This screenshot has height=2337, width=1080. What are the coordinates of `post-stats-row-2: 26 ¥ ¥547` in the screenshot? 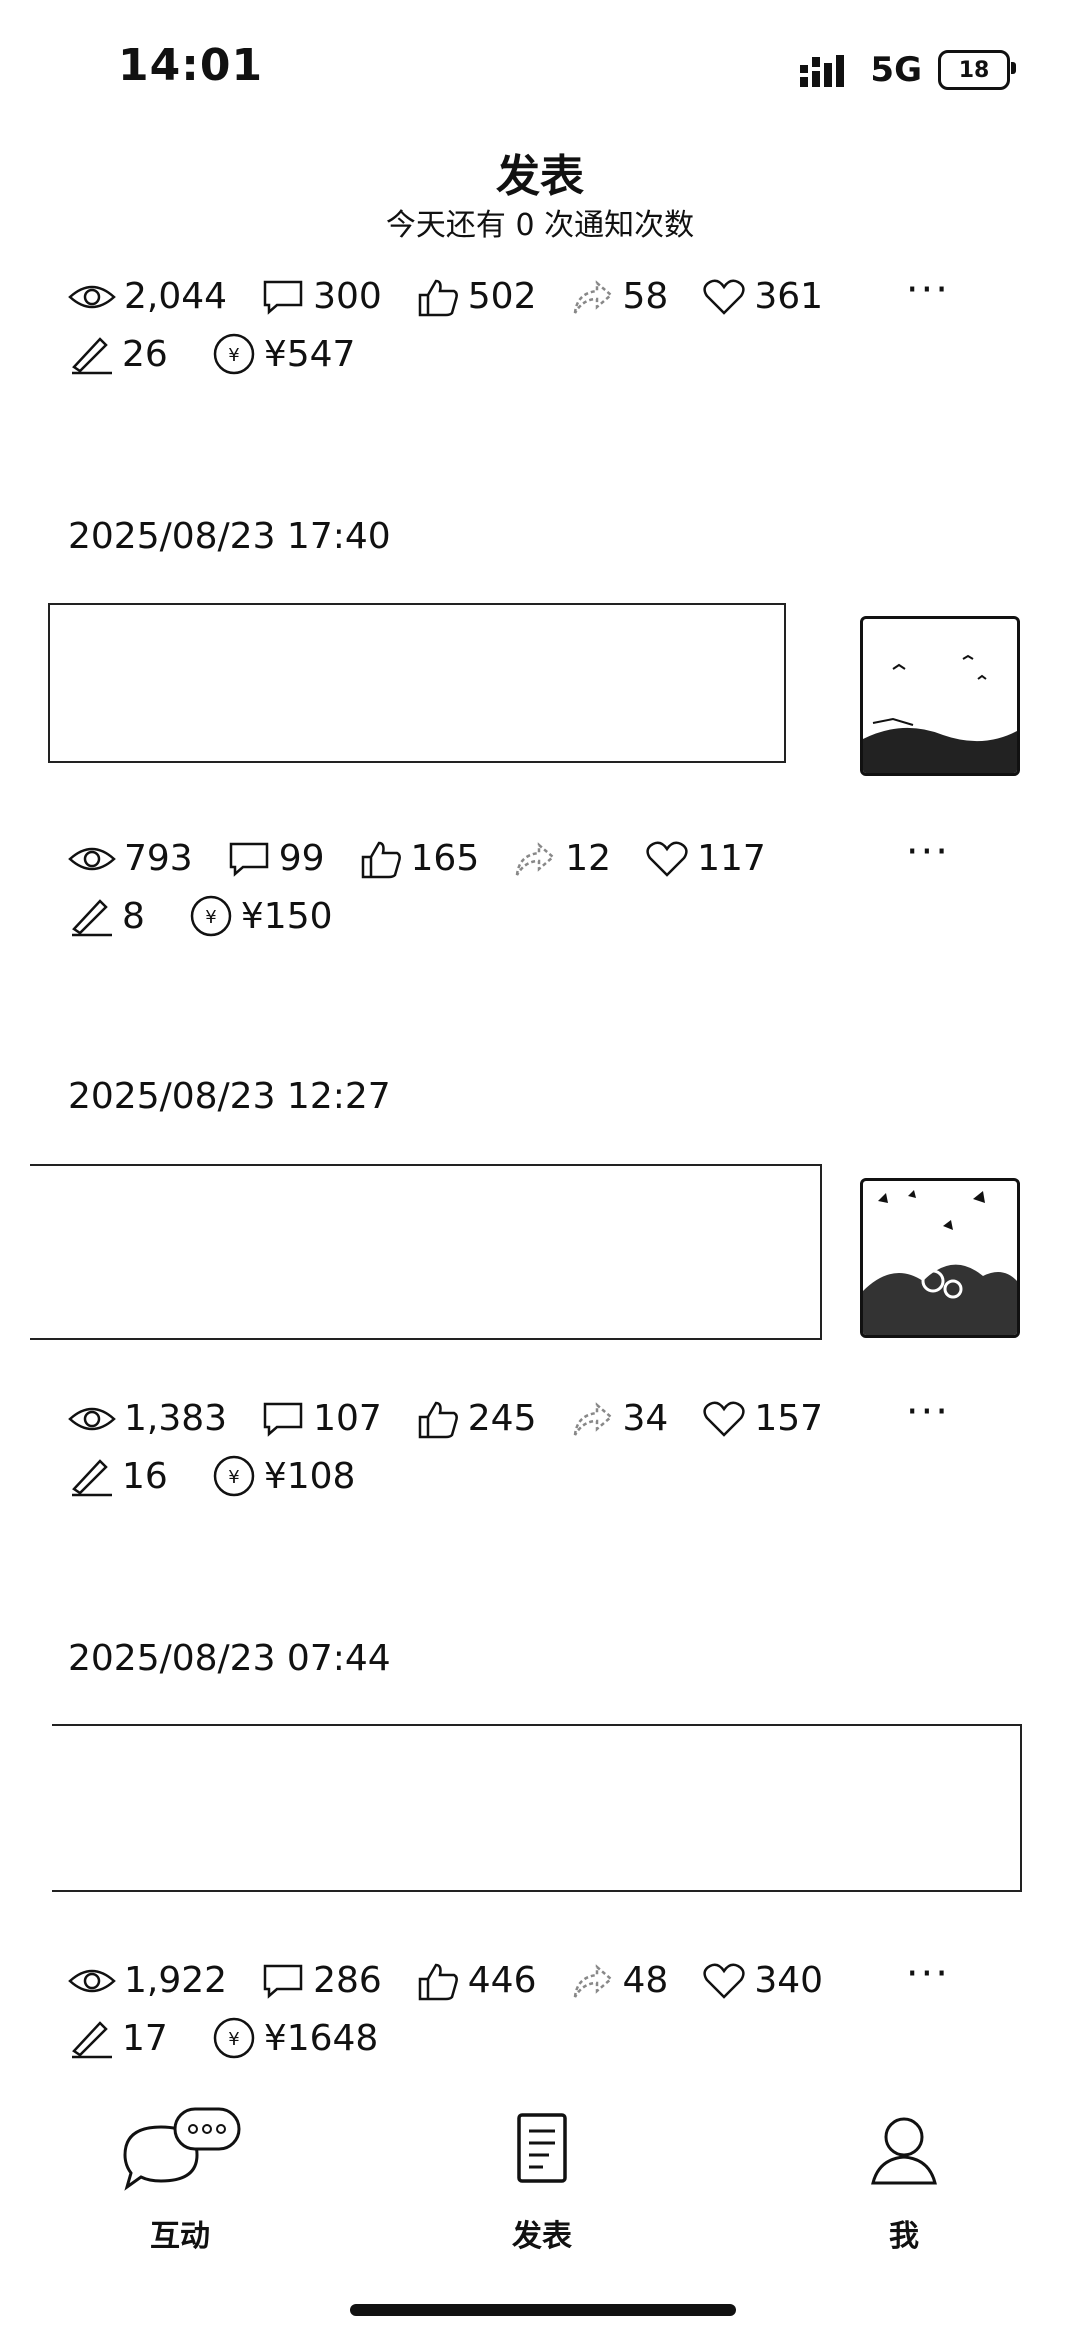 It's located at (228, 354).